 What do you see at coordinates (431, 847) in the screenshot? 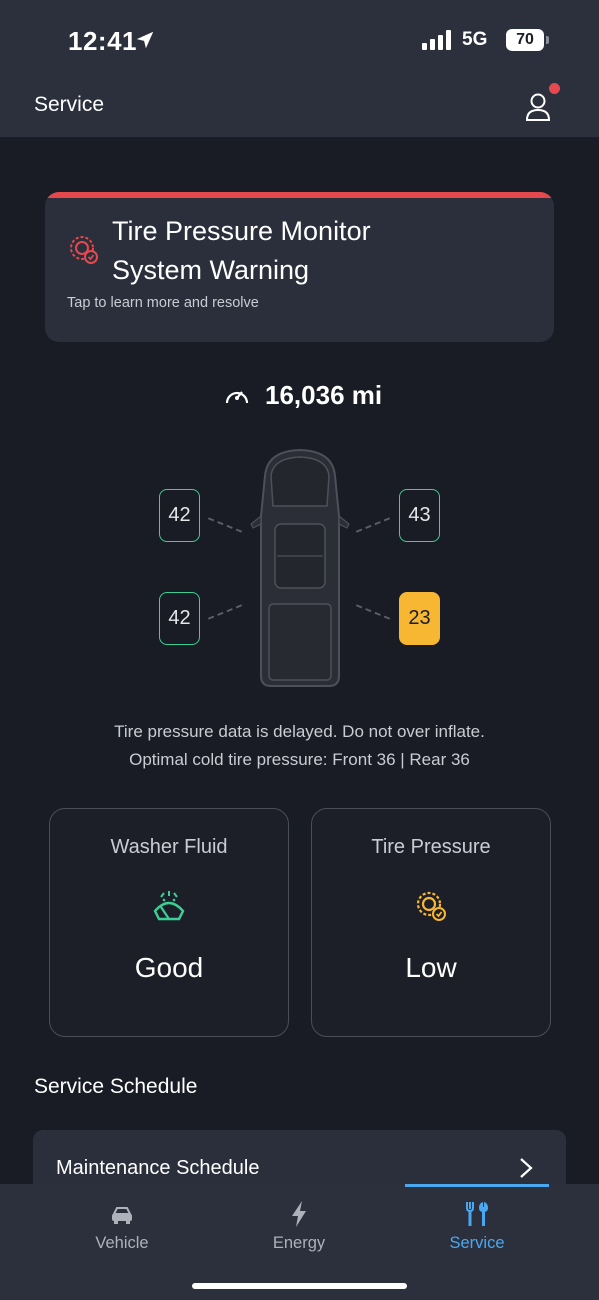
I see `tire-pressure-label: Tire Pressure` at bounding box center [431, 847].